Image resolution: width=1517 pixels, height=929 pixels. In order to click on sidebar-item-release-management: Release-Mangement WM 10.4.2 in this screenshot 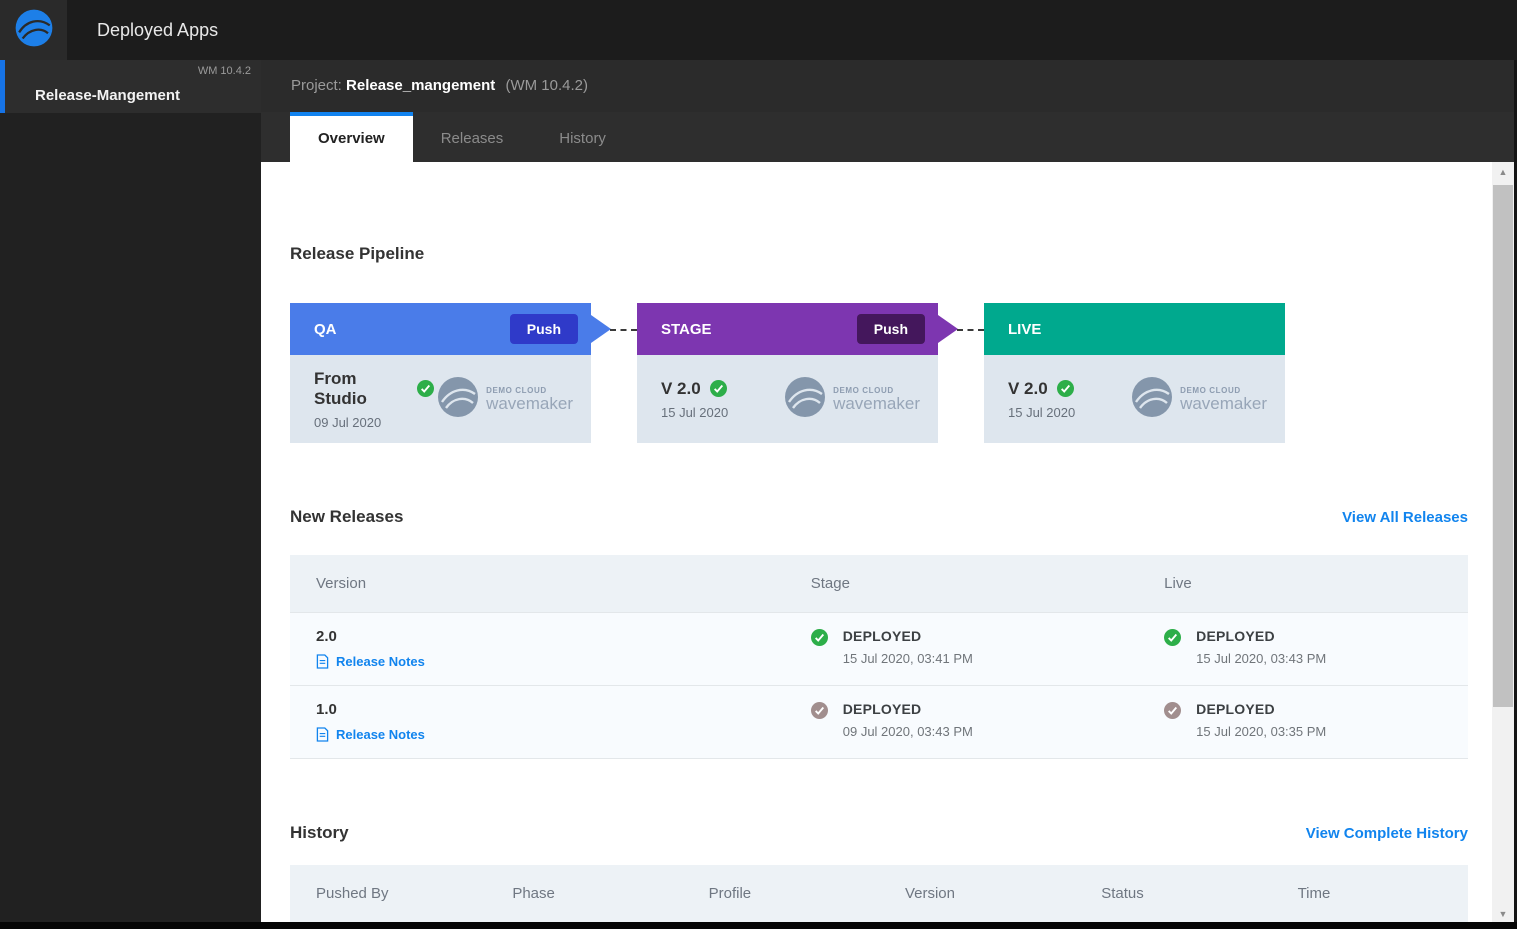, I will do `click(130, 86)`.